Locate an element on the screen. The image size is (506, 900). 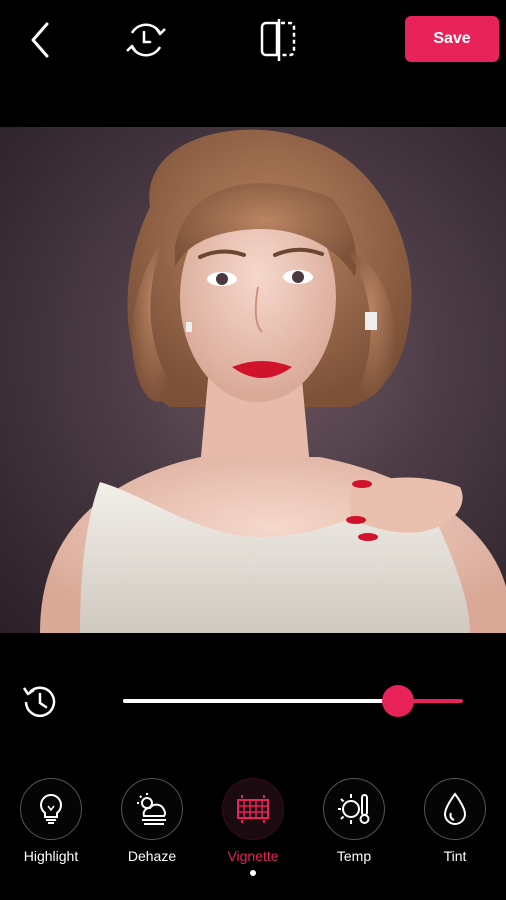
tool-label: Dehaze is located at coordinates (152, 856).